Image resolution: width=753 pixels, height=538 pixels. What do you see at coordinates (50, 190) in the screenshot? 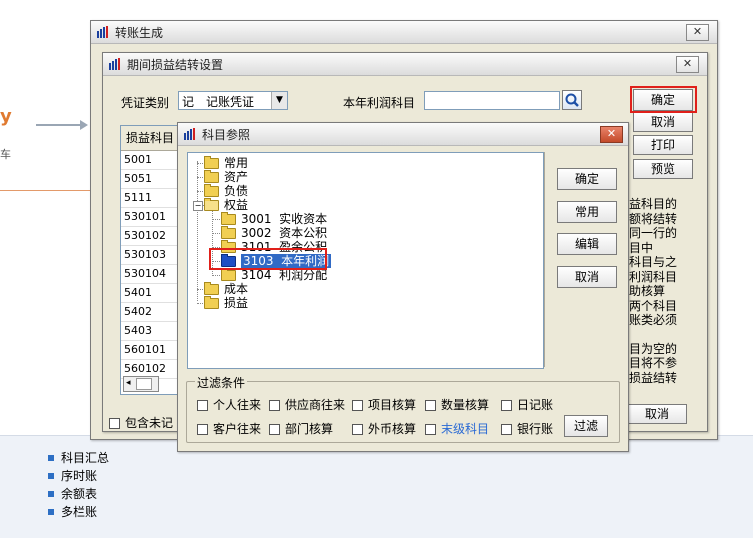
I see `background-divider` at bounding box center [50, 190].